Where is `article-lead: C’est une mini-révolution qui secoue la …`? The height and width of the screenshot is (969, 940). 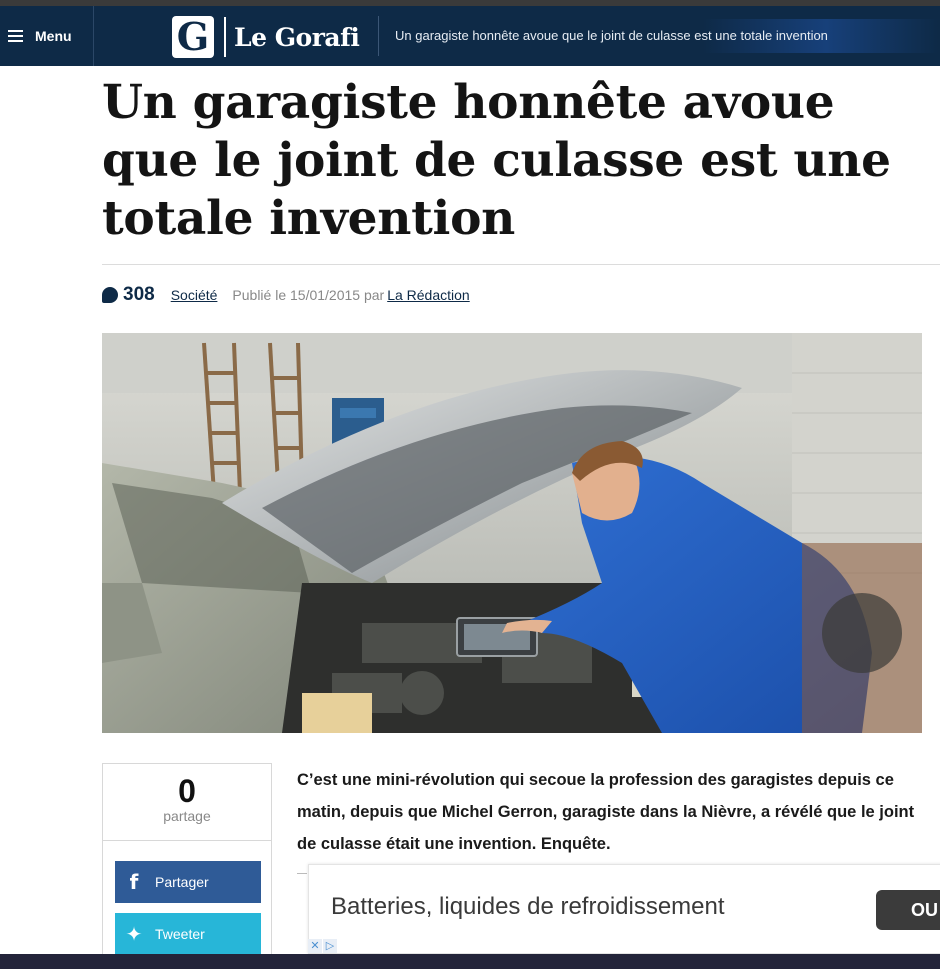
article-lead: C’est une mini-révolution qui secoue la … is located at coordinates (606, 812).